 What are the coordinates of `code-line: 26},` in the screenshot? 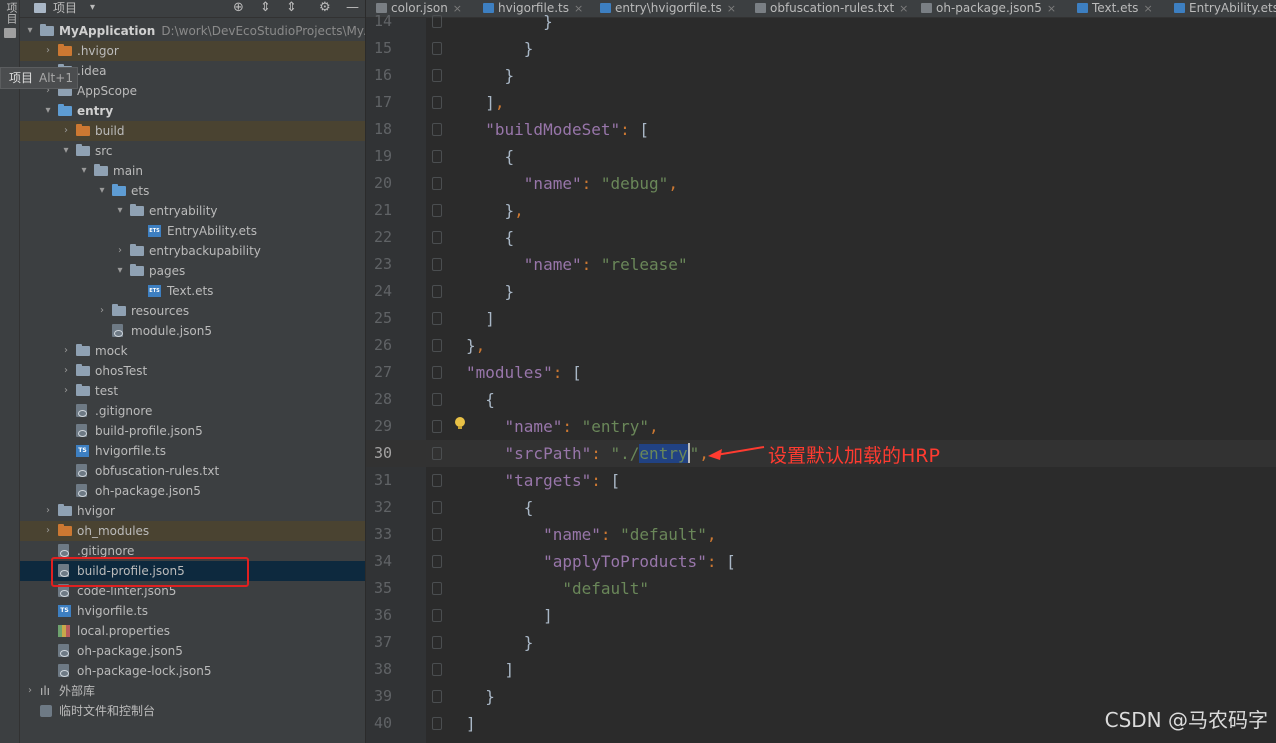 It's located at (821, 345).